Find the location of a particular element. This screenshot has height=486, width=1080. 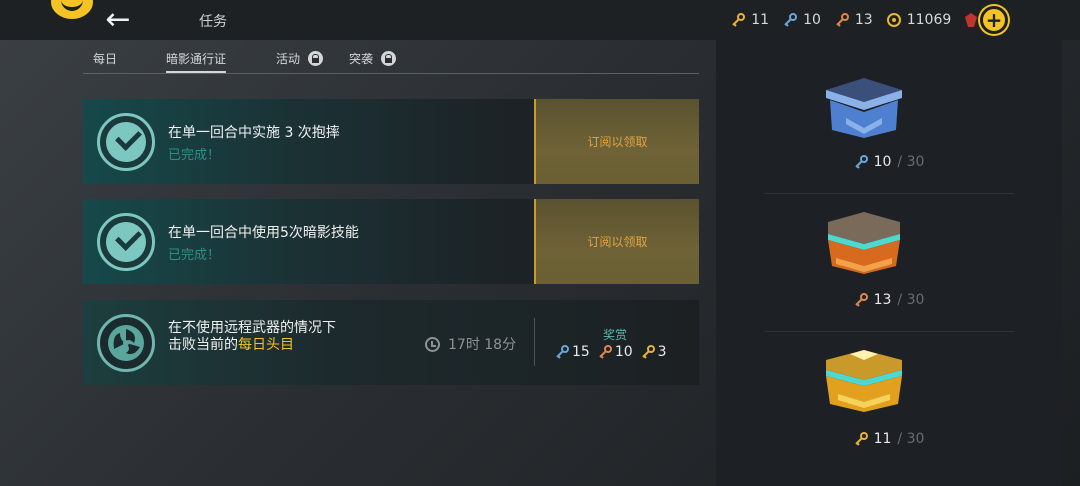

tab-label: 突袭 is located at coordinates (361, 59).